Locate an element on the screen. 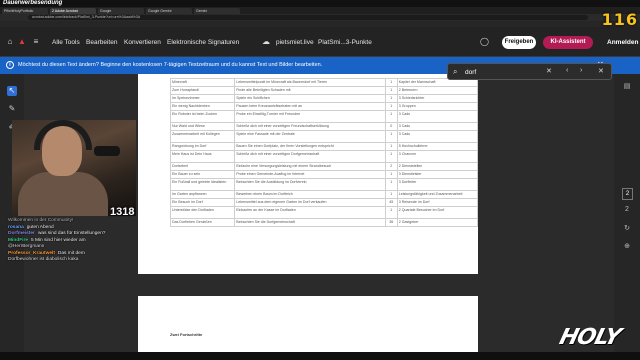  menu-convert: Konvertieren is located at coordinates (142, 42).